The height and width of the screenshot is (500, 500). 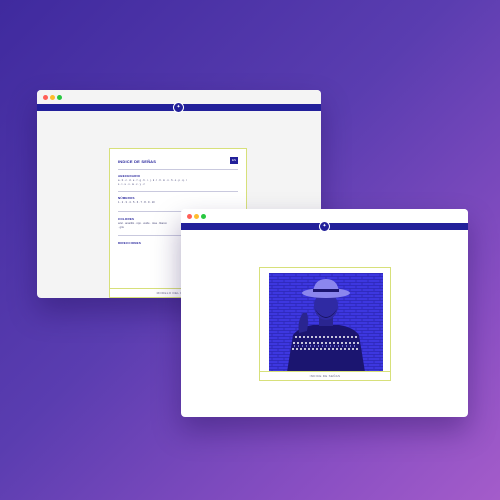 I want to click on language-badge: ES, so click(x=234, y=160).